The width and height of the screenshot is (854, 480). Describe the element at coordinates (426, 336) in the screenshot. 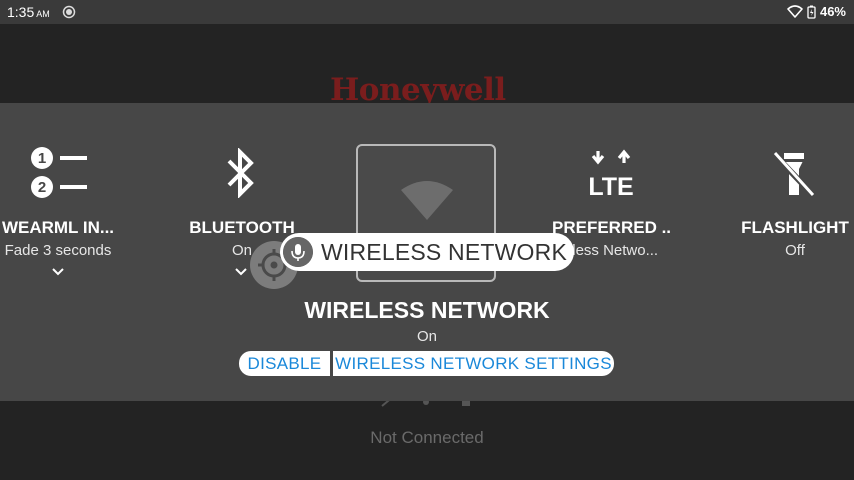

I see `detail-status: On` at that location.